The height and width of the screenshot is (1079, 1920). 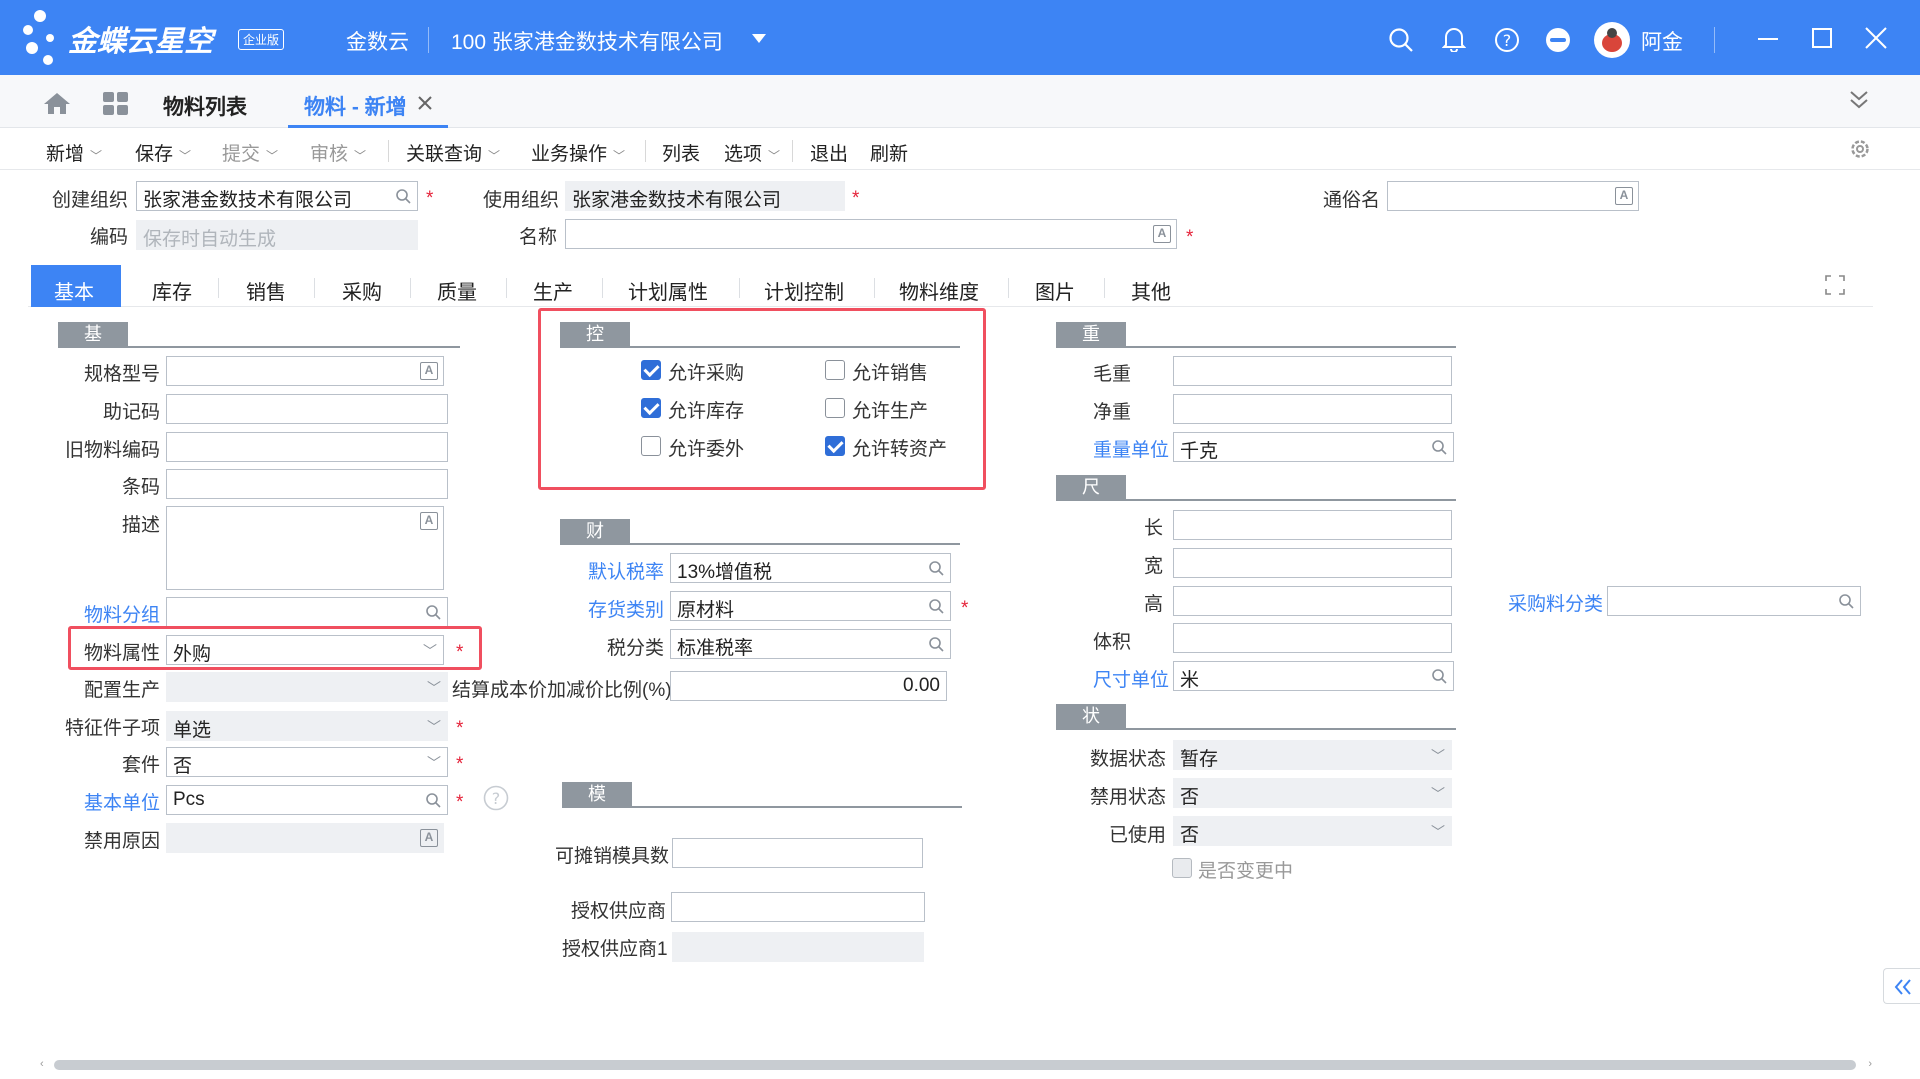 What do you see at coordinates (651, 370) in the screenshot?
I see `allow-purchase-checkbox` at bounding box center [651, 370].